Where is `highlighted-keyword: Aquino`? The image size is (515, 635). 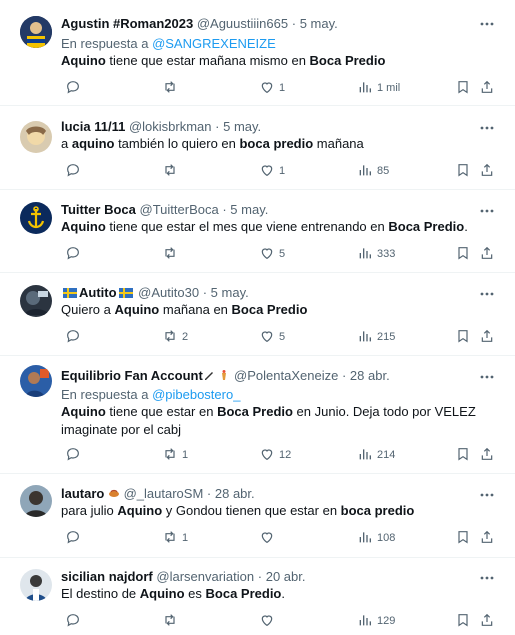
highlighted-keyword: Aquino is located at coordinates (140, 510).